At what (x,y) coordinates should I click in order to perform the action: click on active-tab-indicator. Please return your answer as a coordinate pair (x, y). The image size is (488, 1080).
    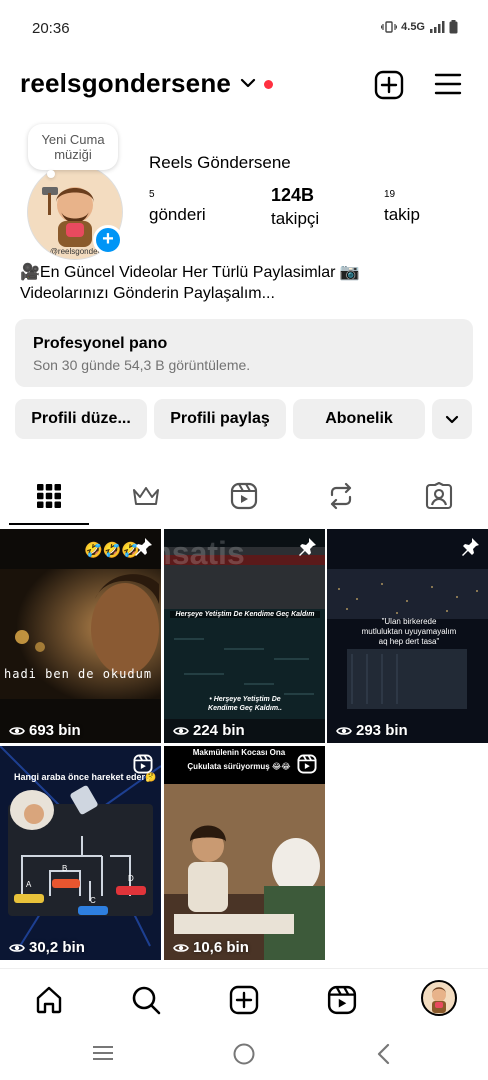
    Looking at the image, I should click on (49, 524).